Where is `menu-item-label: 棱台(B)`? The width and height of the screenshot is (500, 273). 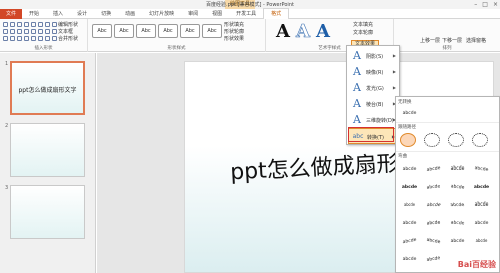 menu-item-label: 棱台(B) is located at coordinates (375, 105).